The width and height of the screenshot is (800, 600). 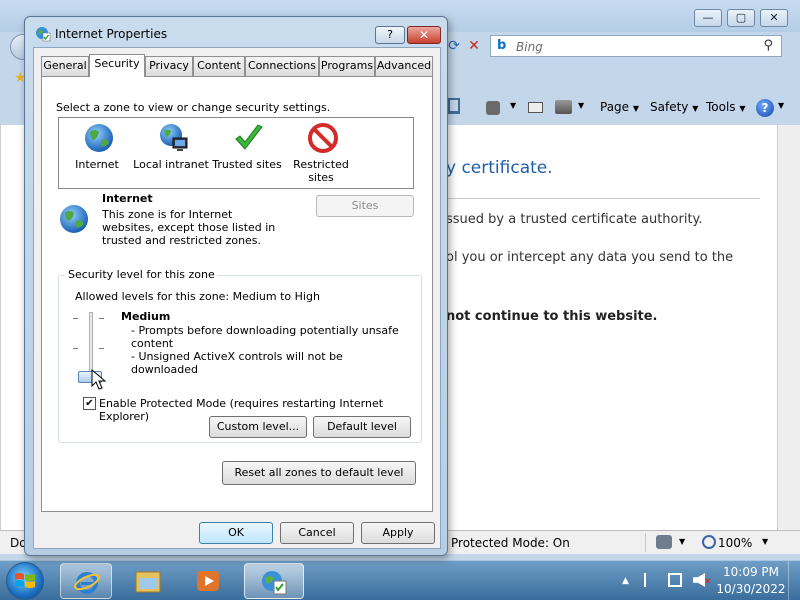 What do you see at coordinates (323, 138) in the screenshot?
I see `restricted-icon` at bounding box center [323, 138].